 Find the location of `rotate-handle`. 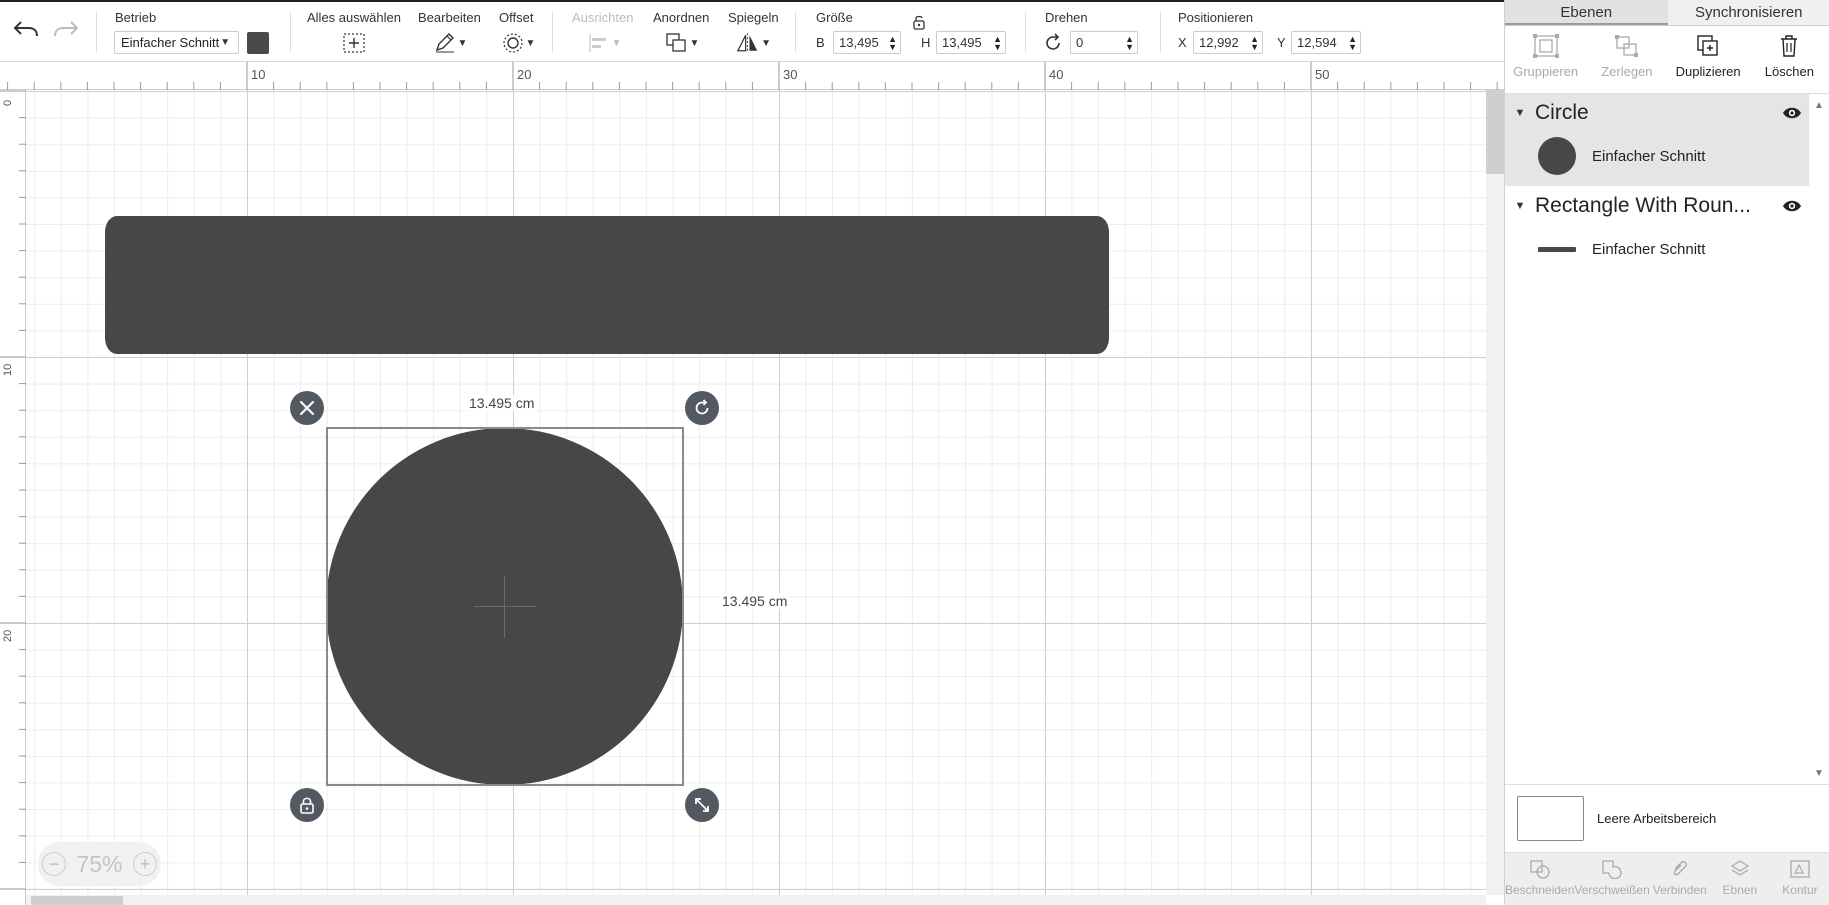

rotate-handle is located at coordinates (702, 408).